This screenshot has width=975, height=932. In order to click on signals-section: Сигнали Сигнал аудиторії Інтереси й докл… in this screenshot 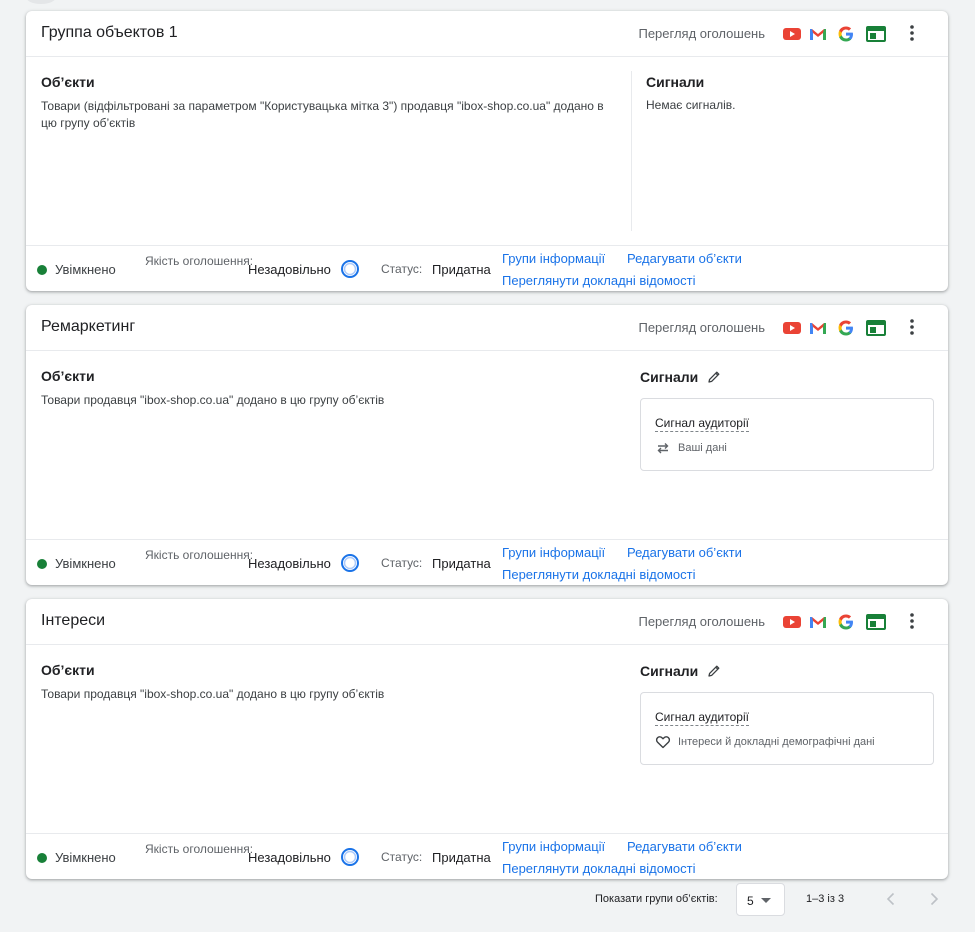, I will do `click(790, 713)`.